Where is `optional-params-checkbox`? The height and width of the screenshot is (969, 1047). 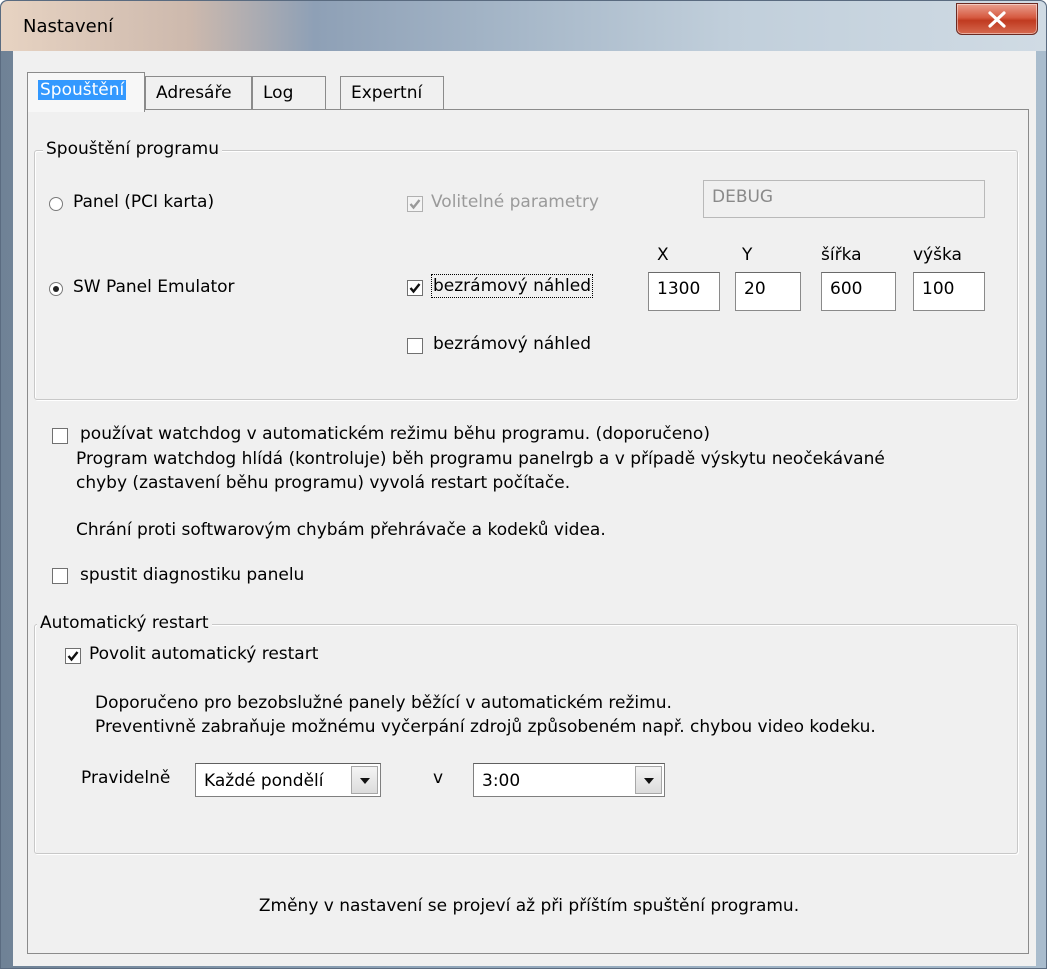 optional-params-checkbox is located at coordinates (415, 204).